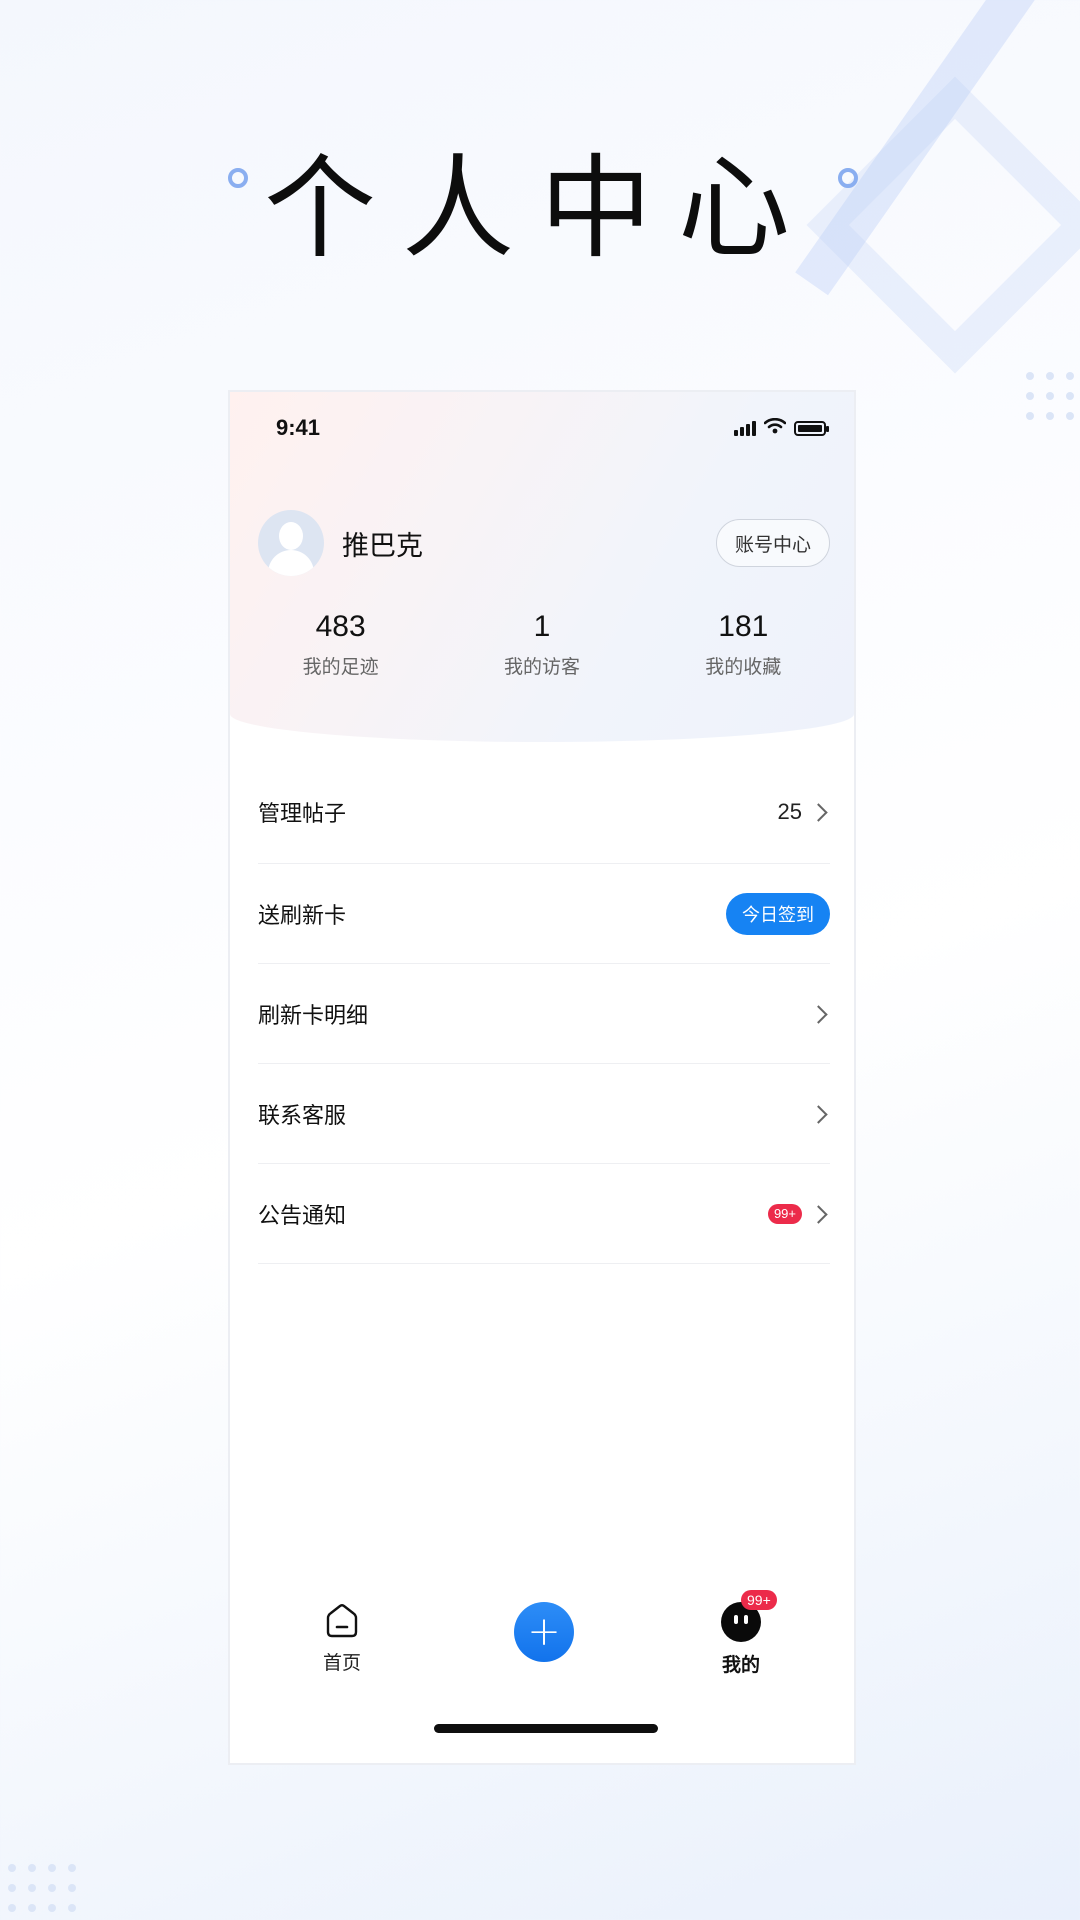 Image resolution: width=1080 pixels, height=1920 pixels. I want to click on tab-label: 我的, so click(740, 1665).